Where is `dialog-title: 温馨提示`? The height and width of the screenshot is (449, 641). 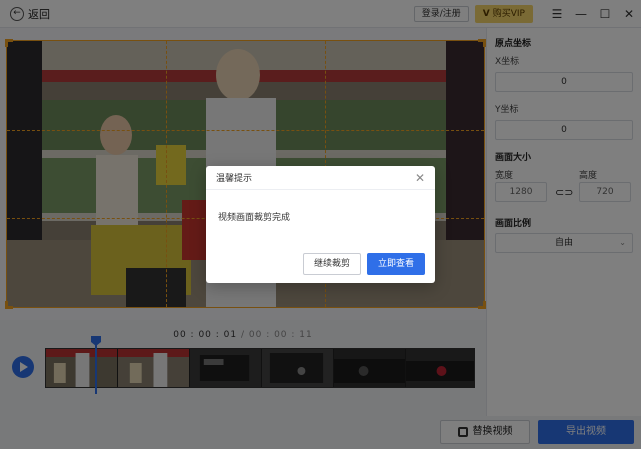 dialog-title: 温馨提示 is located at coordinates (234, 179).